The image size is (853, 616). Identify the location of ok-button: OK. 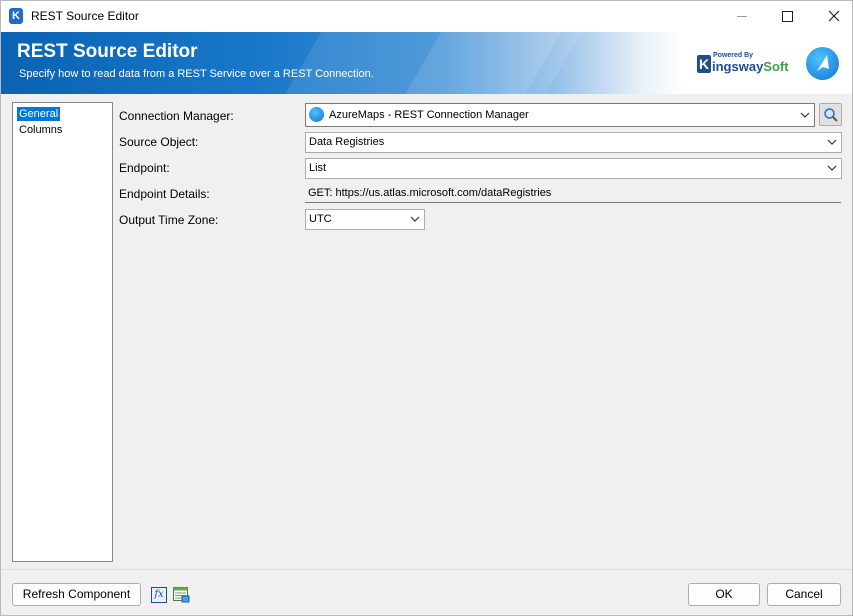
(724, 594).